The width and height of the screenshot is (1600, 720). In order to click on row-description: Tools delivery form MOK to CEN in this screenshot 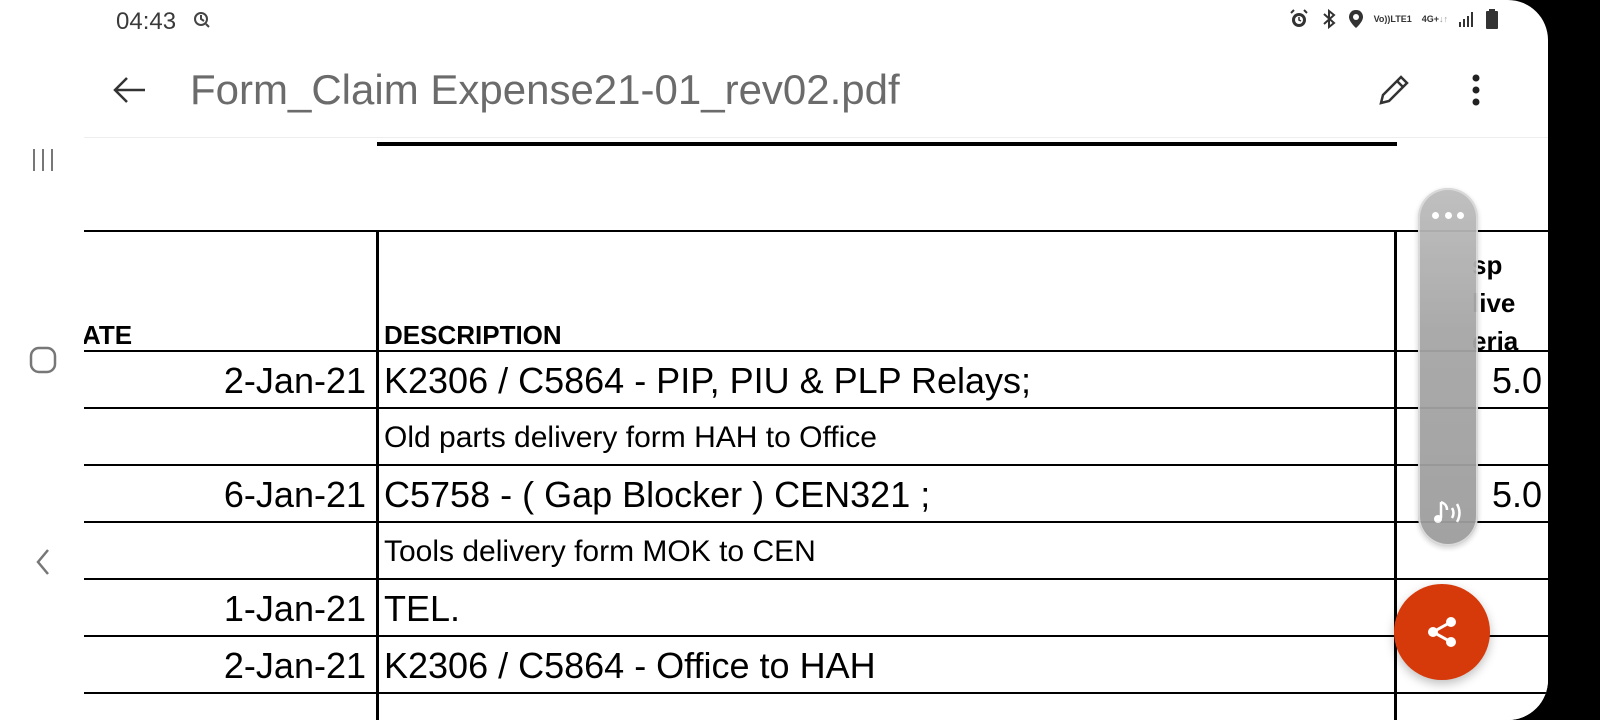, I will do `click(600, 551)`.